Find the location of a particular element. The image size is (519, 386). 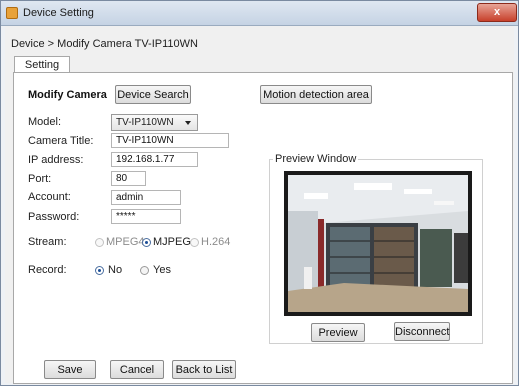

record-no-radio is located at coordinates (99, 270).